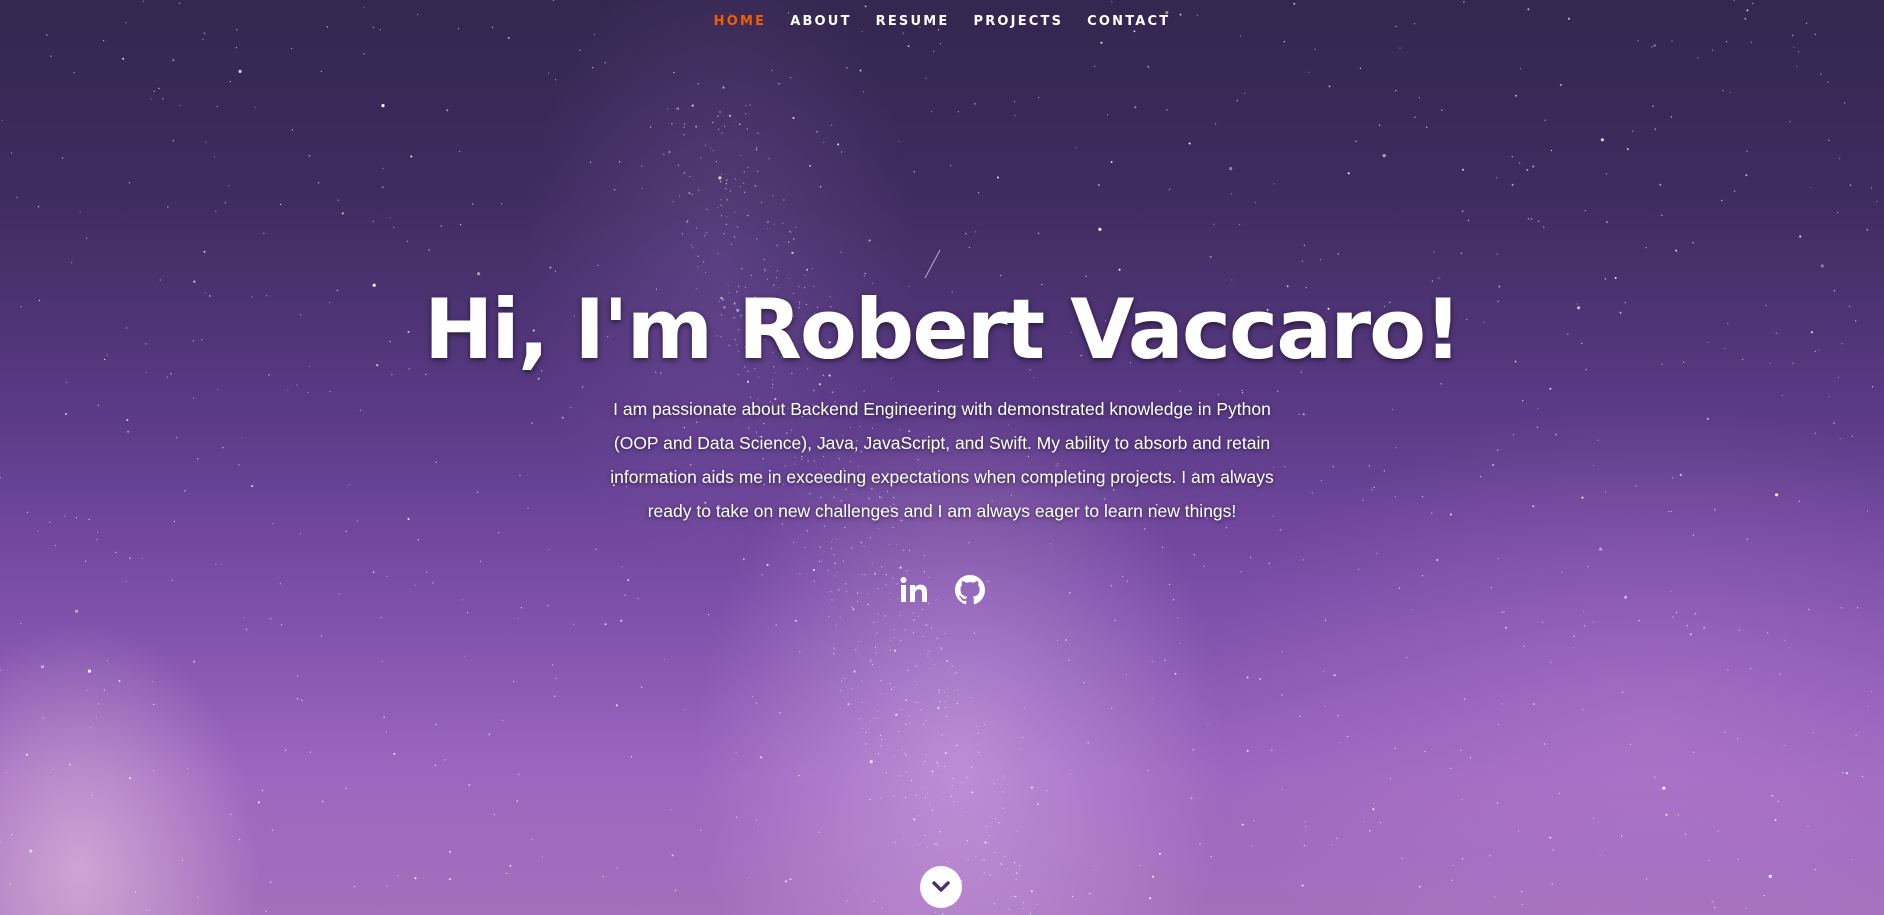  What do you see at coordinates (942, 590) in the screenshot?
I see `social-links` at bounding box center [942, 590].